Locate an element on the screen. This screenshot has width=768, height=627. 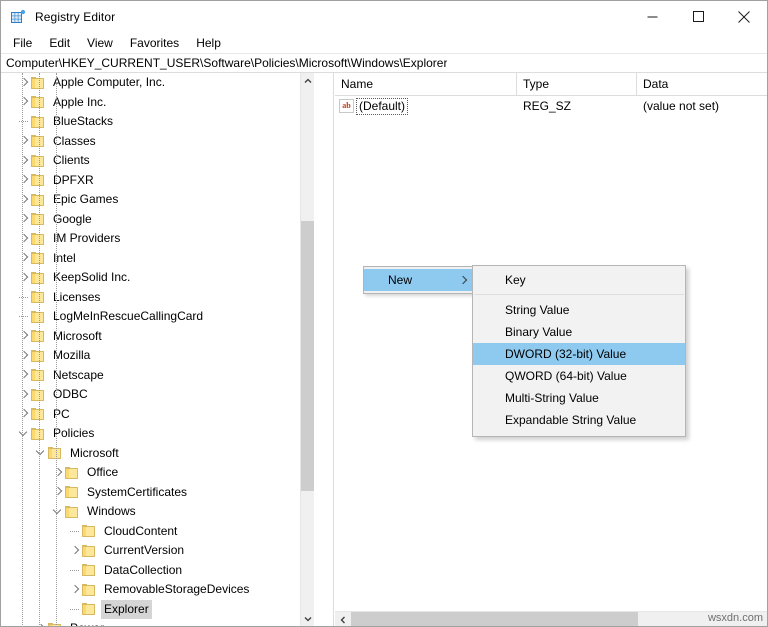
tree-item-apple-computer-inc: Apple Computer, Inc. is located at coordinates (157, 83).